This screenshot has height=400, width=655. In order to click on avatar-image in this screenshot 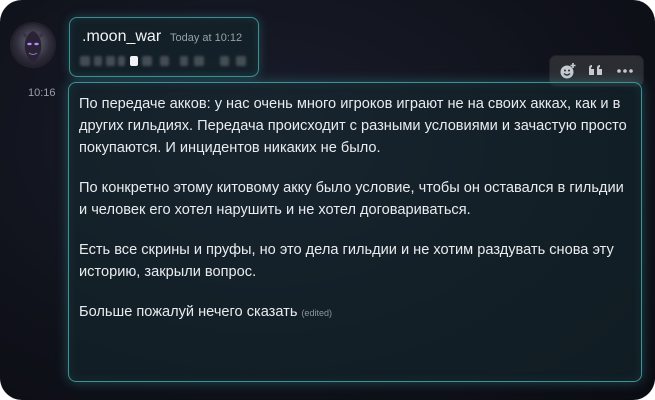, I will do `click(33, 46)`.